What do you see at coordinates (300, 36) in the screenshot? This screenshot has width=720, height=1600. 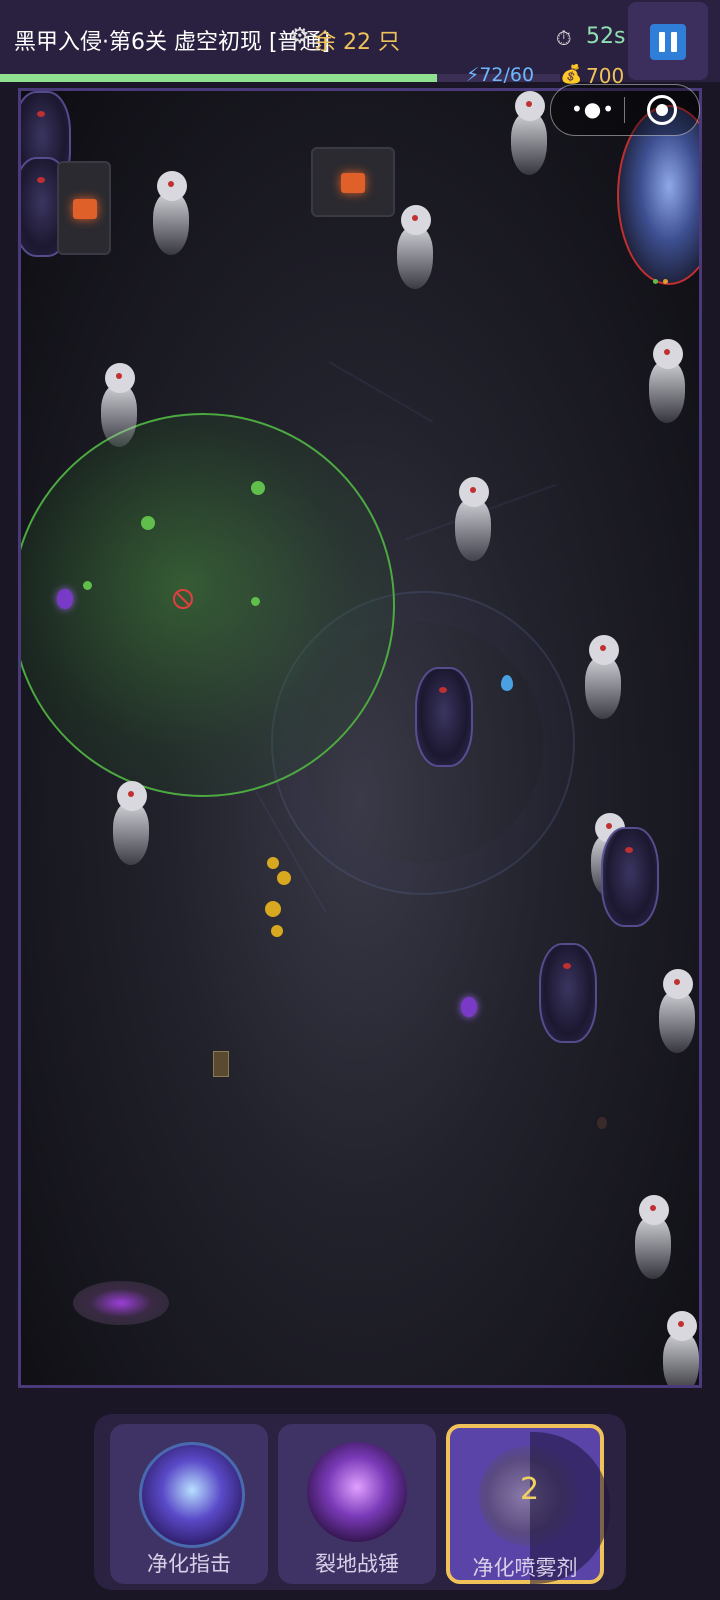 I see `settings-gear-icon: ⚙` at bounding box center [300, 36].